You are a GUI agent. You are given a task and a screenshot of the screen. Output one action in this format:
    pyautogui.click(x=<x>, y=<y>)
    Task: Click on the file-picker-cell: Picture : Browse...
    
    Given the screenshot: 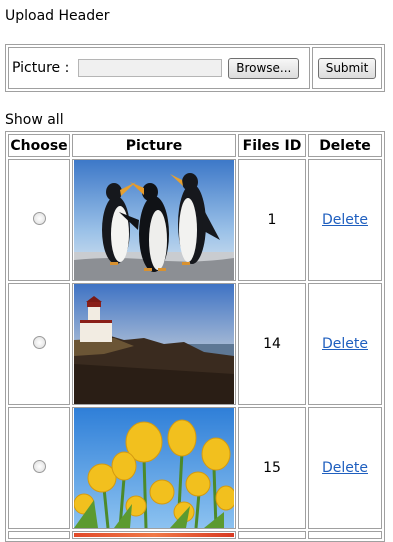 What is the action you would take?
    pyautogui.click(x=159, y=68)
    